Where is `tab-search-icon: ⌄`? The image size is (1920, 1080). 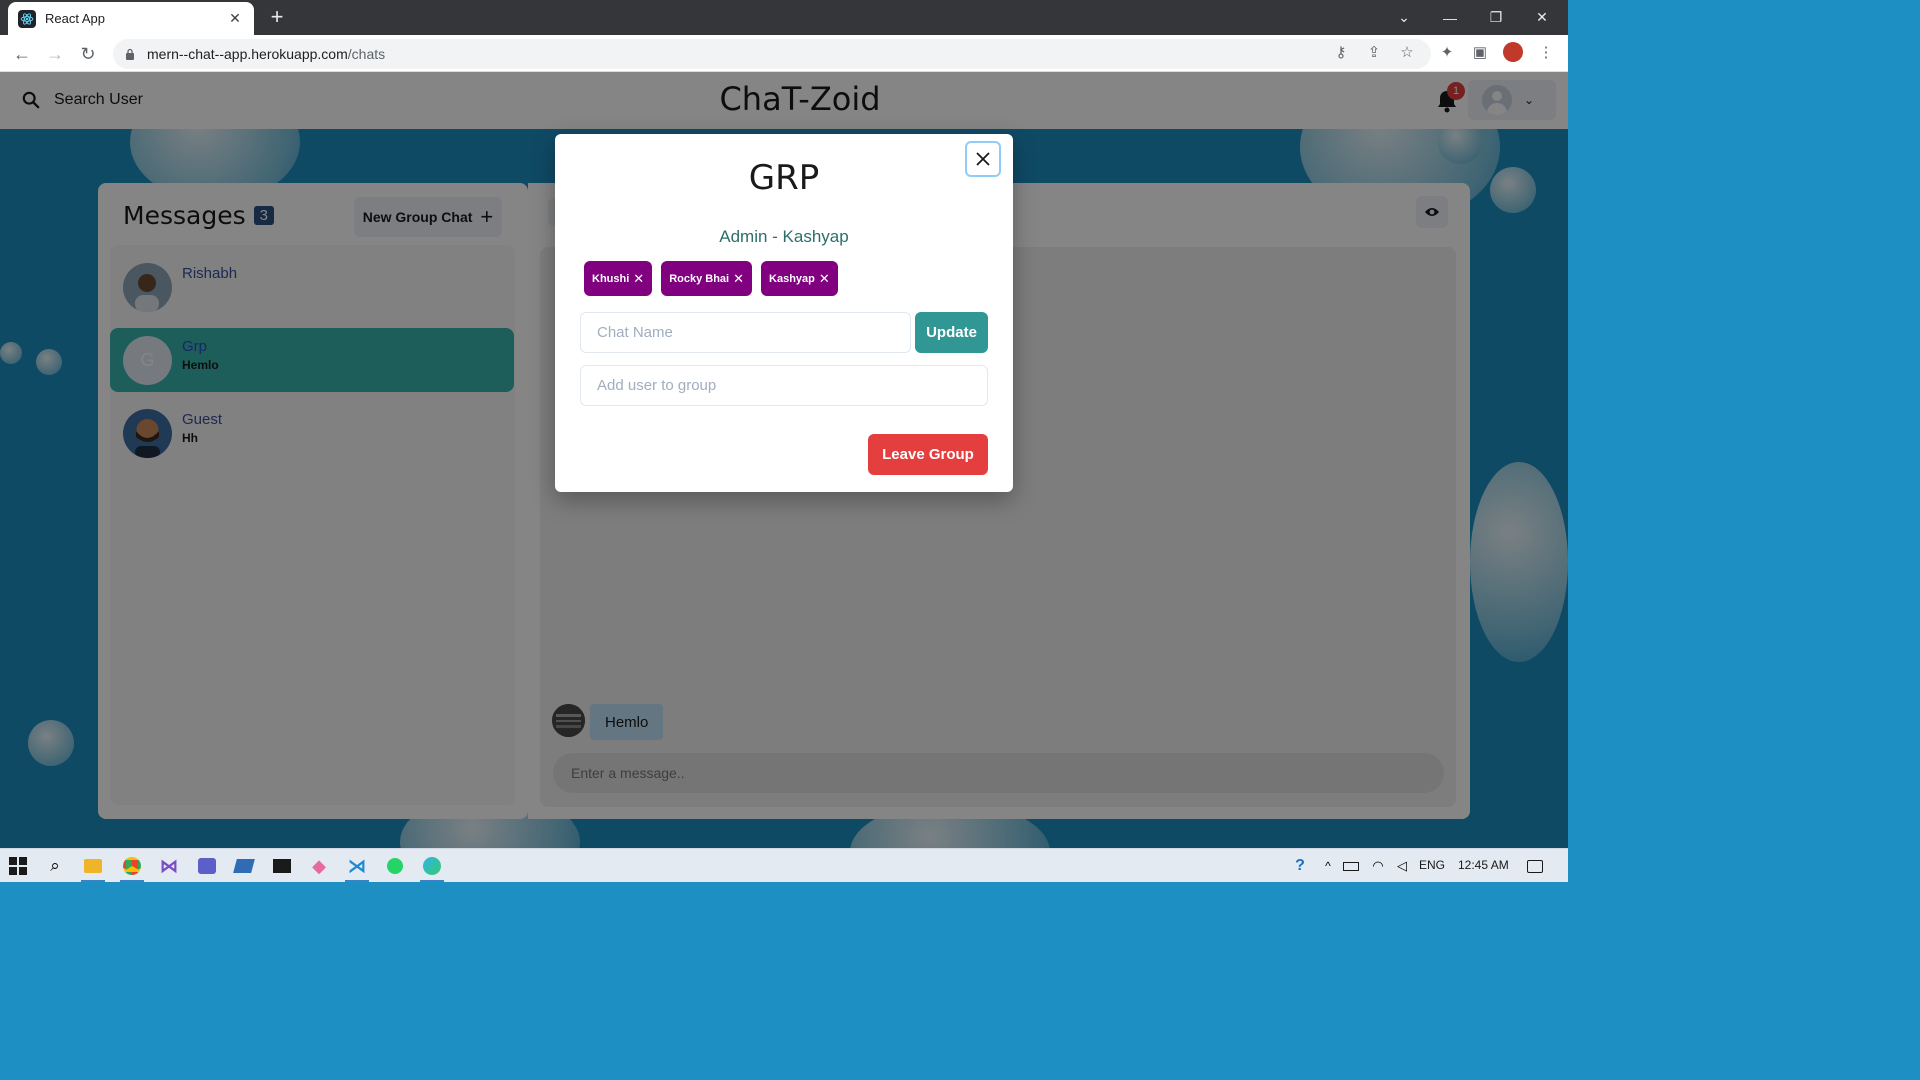 tab-search-icon: ⌄ is located at coordinates (1404, 17).